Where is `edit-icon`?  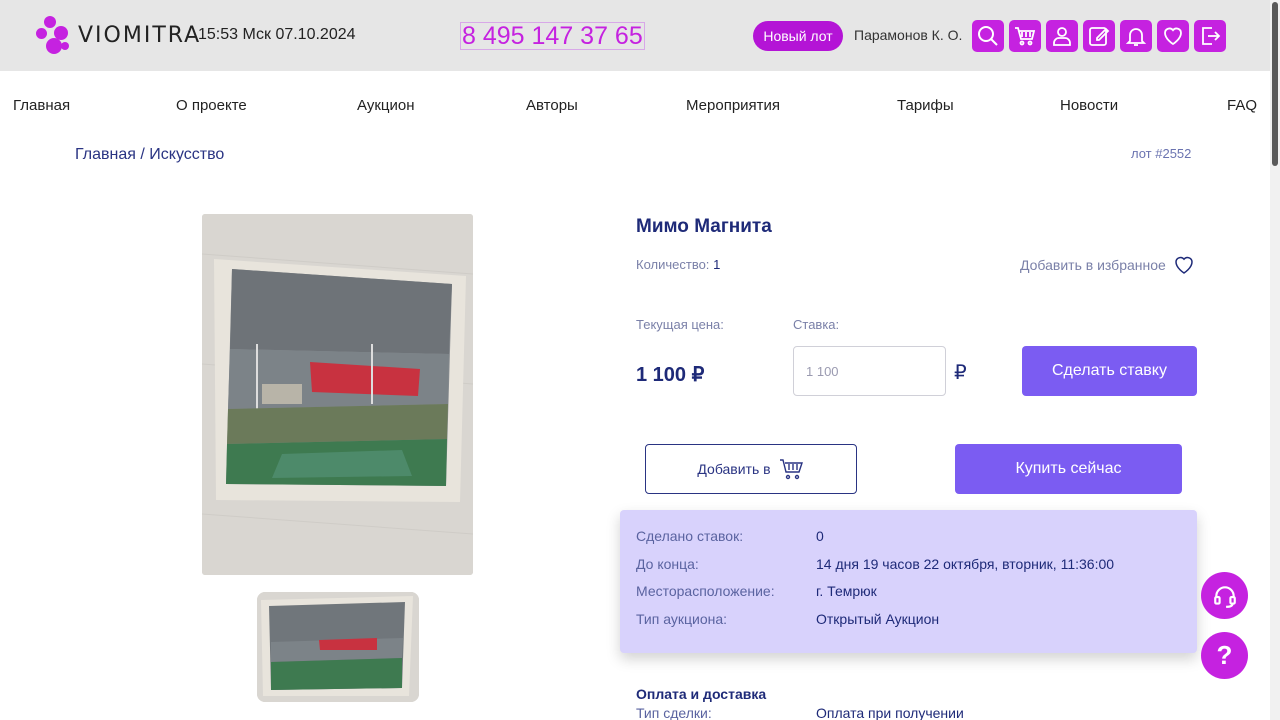
edit-icon is located at coordinates (1099, 36).